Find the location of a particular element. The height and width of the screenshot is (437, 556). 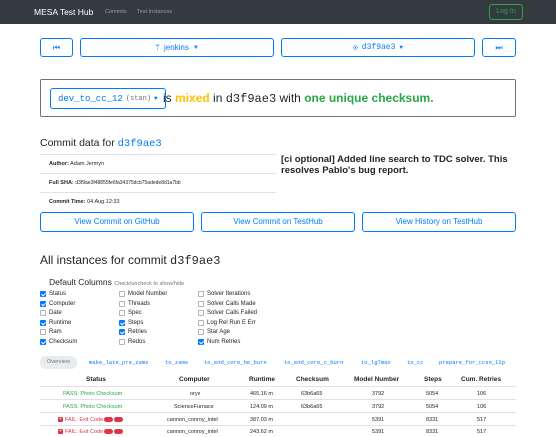

column-header-steps: Steps is located at coordinates (433, 379).